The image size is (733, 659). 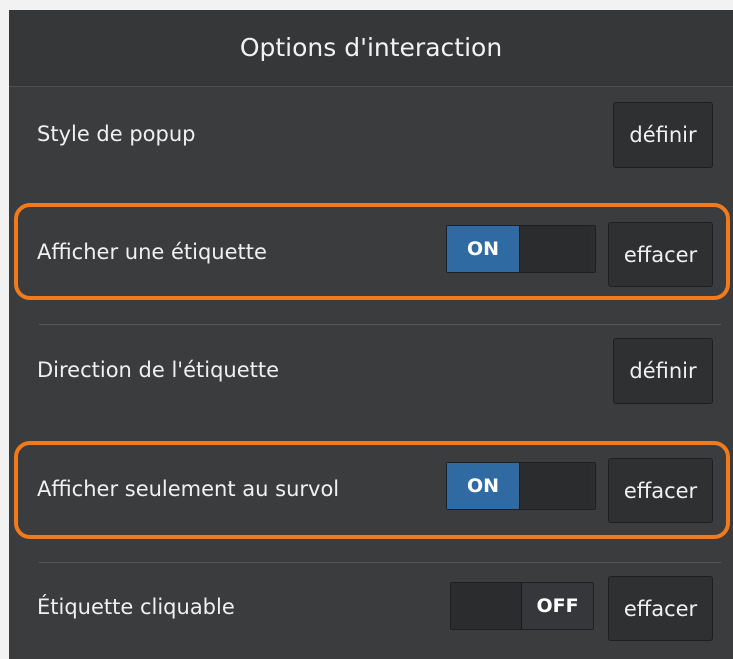 I want to click on toggle-knob, so click(x=486, y=606).